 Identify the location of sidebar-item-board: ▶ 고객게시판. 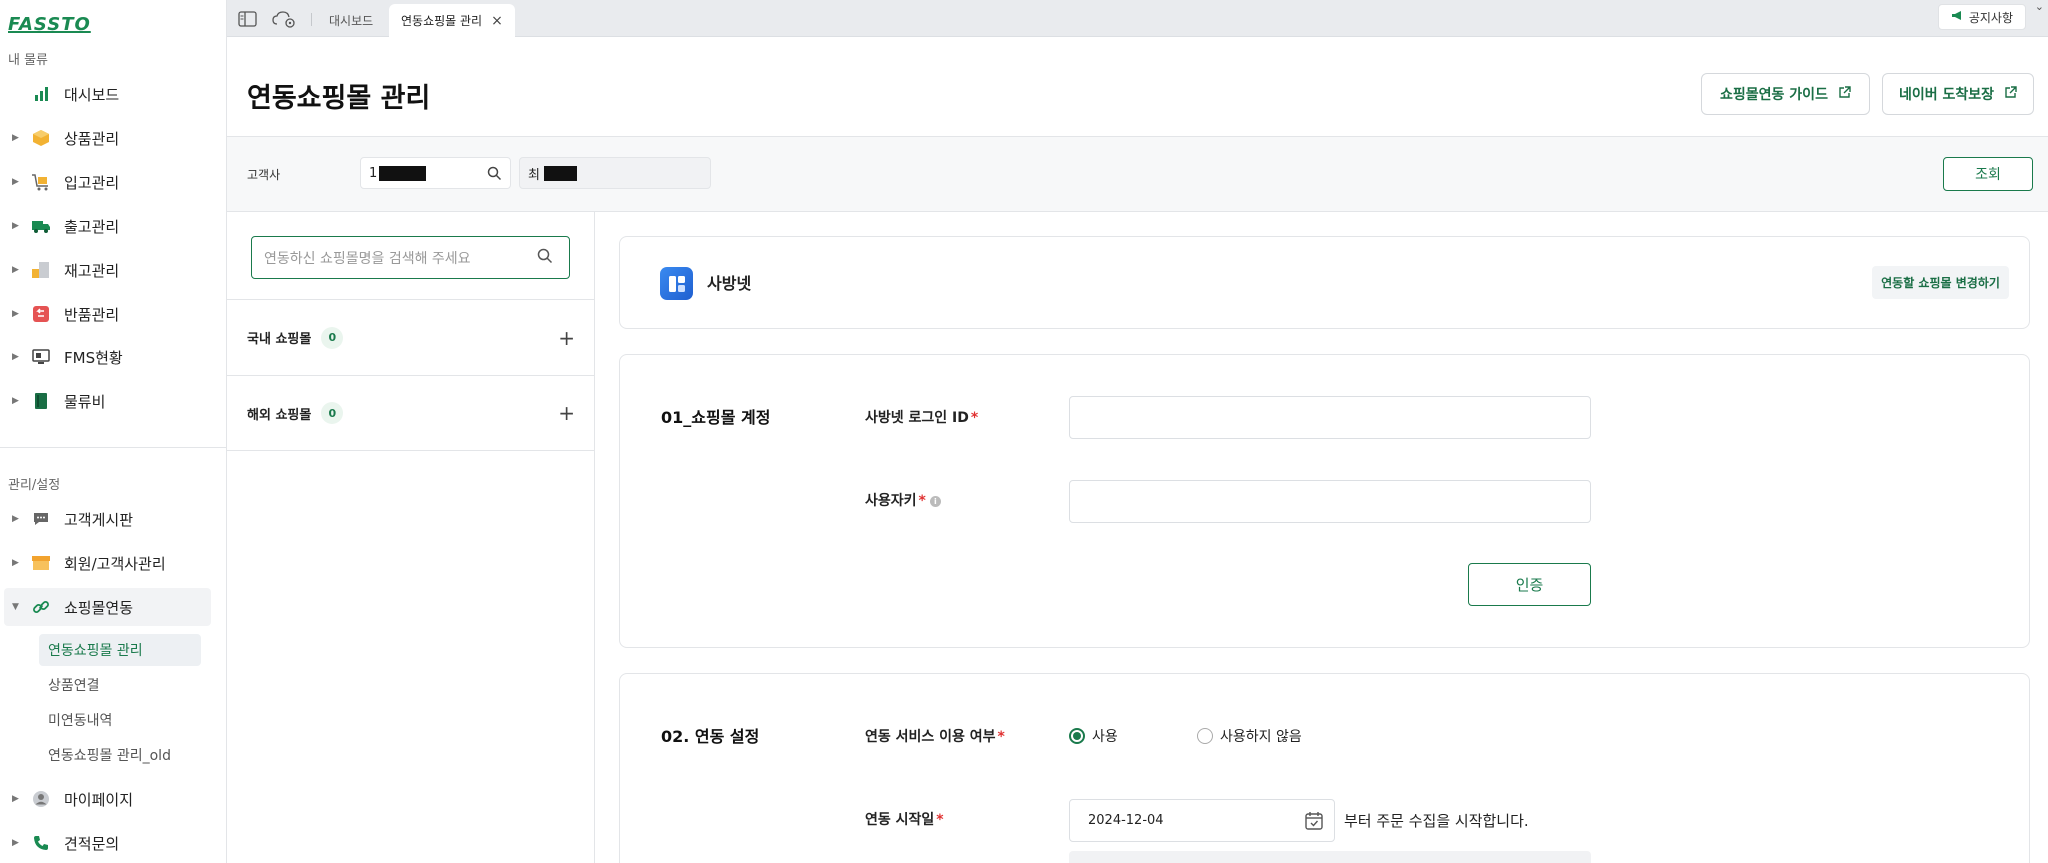
(105, 519).